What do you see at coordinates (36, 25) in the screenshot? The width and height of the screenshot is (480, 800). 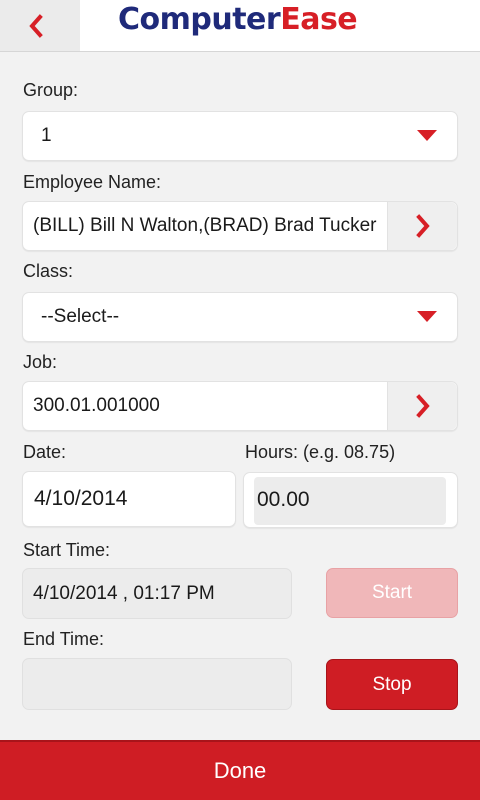 I see `chevron-left-icon` at bounding box center [36, 25].